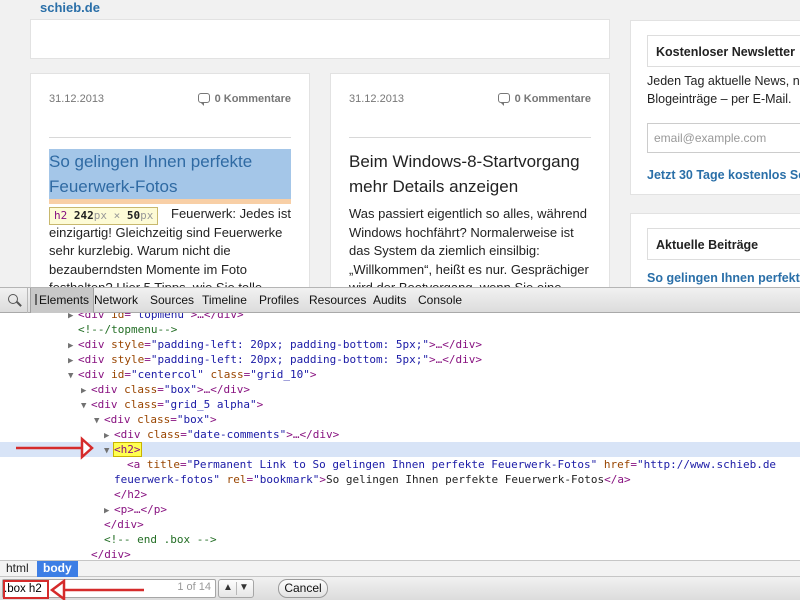 The width and height of the screenshot is (800, 600). What do you see at coordinates (434, 186) in the screenshot?
I see `post-title-line: mehr Details anzeigen` at bounding box center [434, 186].